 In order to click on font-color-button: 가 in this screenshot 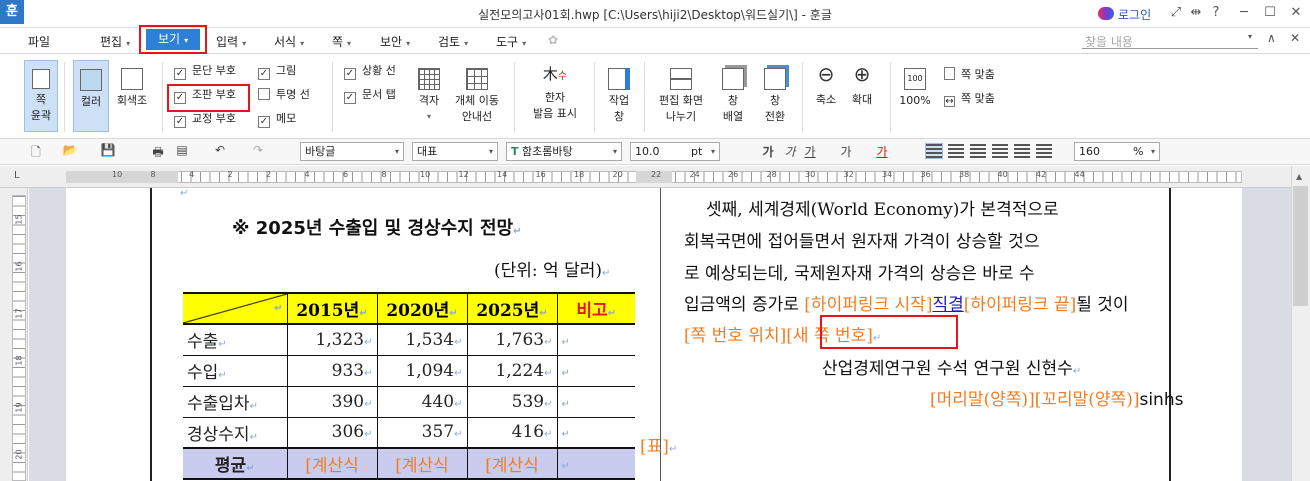, I will do `click(882, 151)`.